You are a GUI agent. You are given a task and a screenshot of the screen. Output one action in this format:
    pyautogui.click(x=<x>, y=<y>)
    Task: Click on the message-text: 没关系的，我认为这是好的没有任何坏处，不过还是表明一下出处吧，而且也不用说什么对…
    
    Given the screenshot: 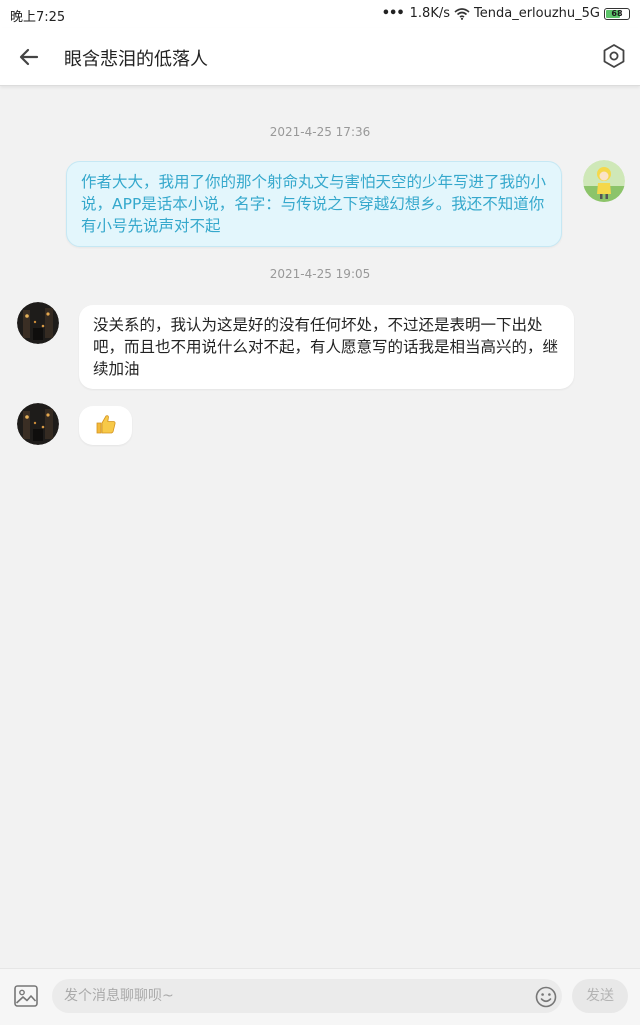 What is the action you would take?
    pyautogui.click(x=326, y=347)
    